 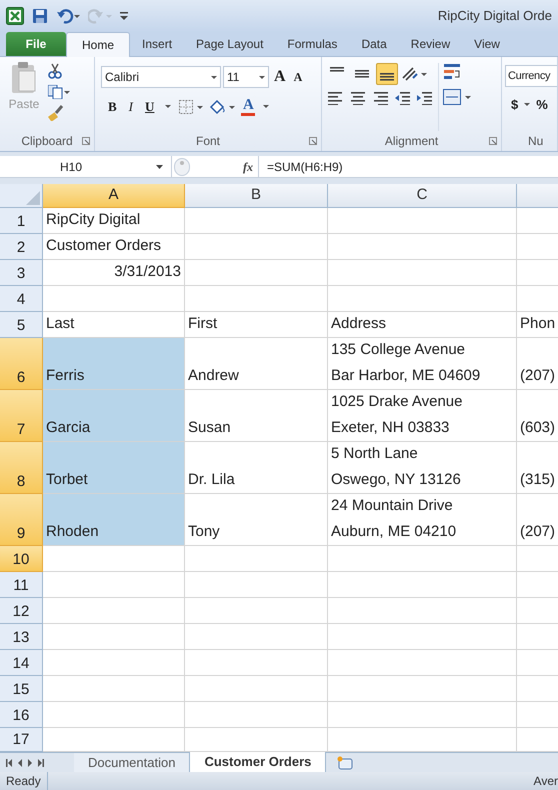 What do you see at coordinates (21, 325) in the screenshot?
I see `row-header: 5` at bounding box center [21, 325].